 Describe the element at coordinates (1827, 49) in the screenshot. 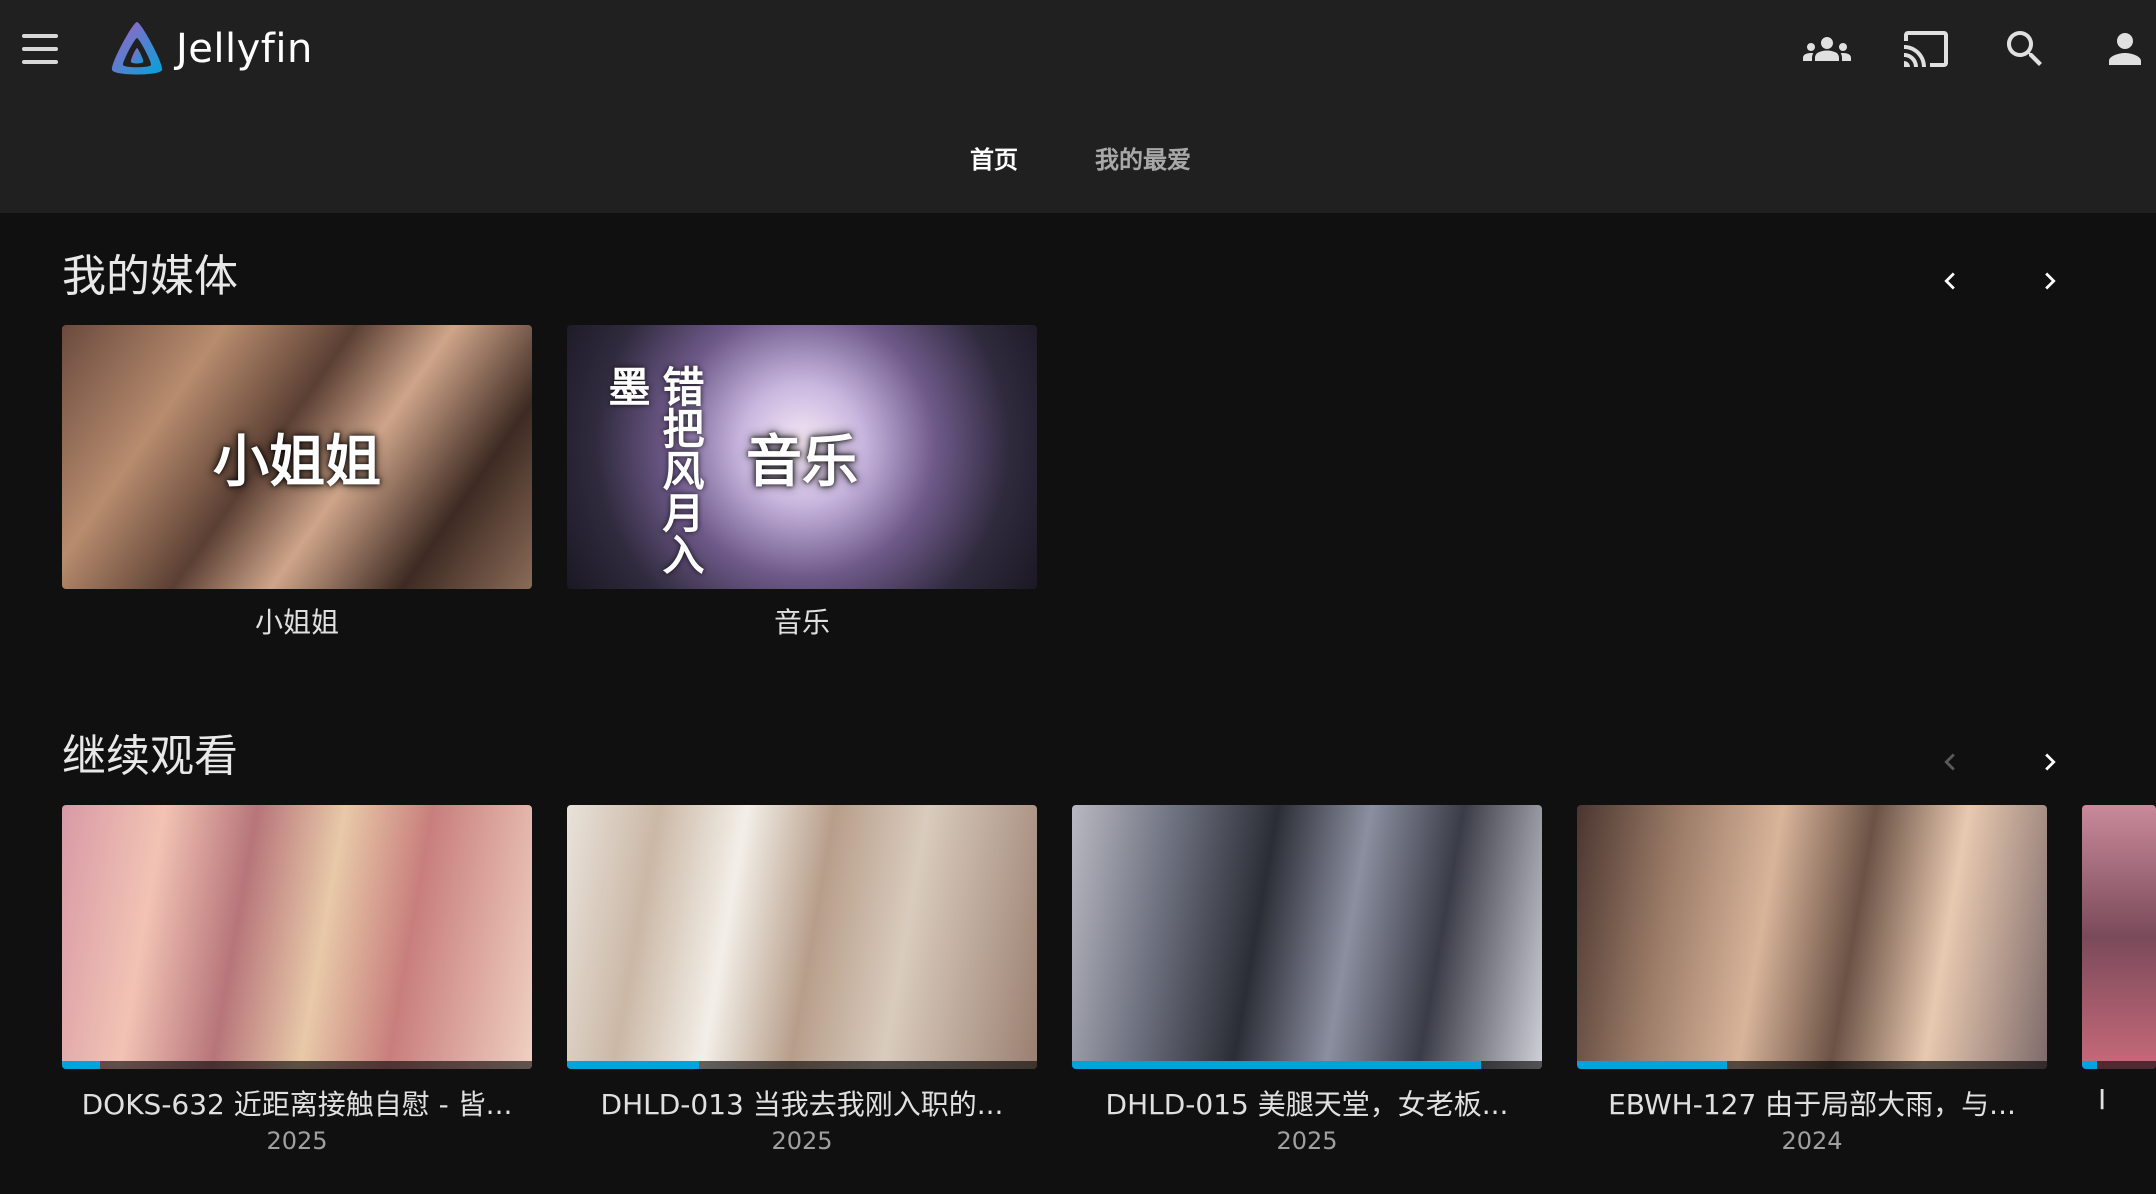

I see `people-icon` at that location.